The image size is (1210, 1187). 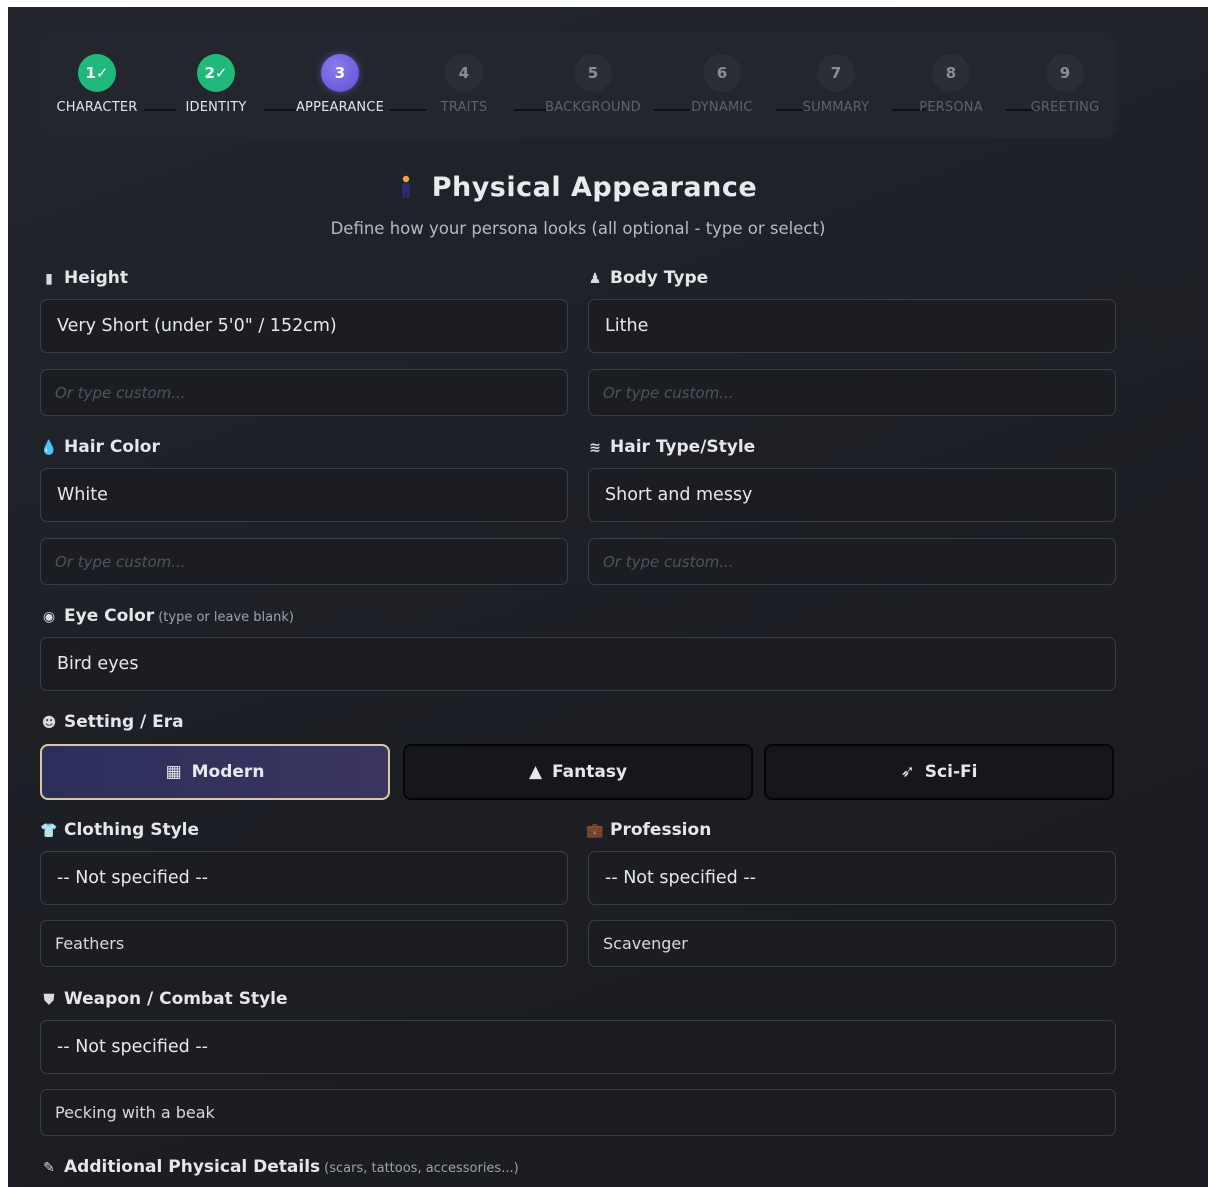 What do you see at coordinates (410, 188) in the screenshot?
I see `person-icon` at bounding box center [410, 188].